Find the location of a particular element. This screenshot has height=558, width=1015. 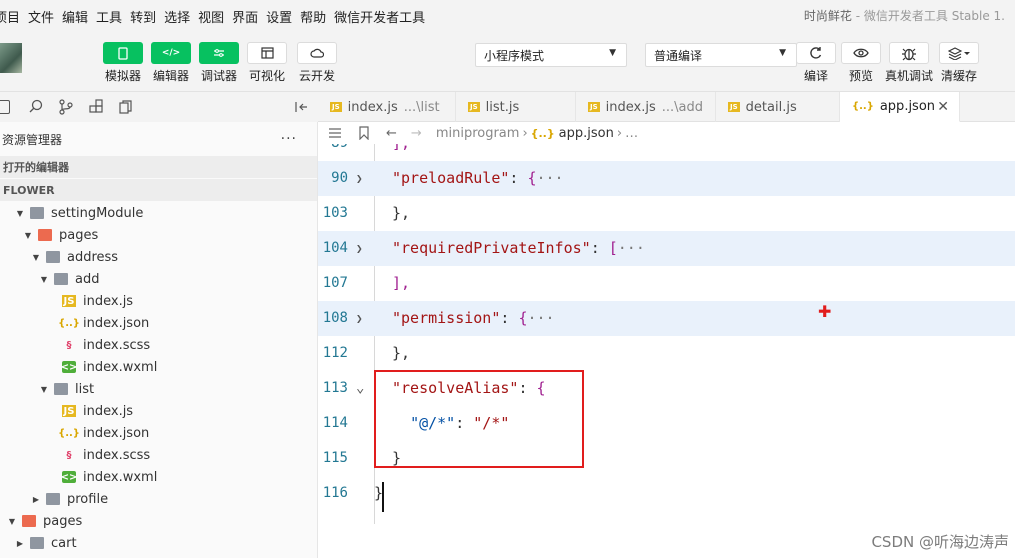

menu-item: 项目 is located at coordinates (10, 16).